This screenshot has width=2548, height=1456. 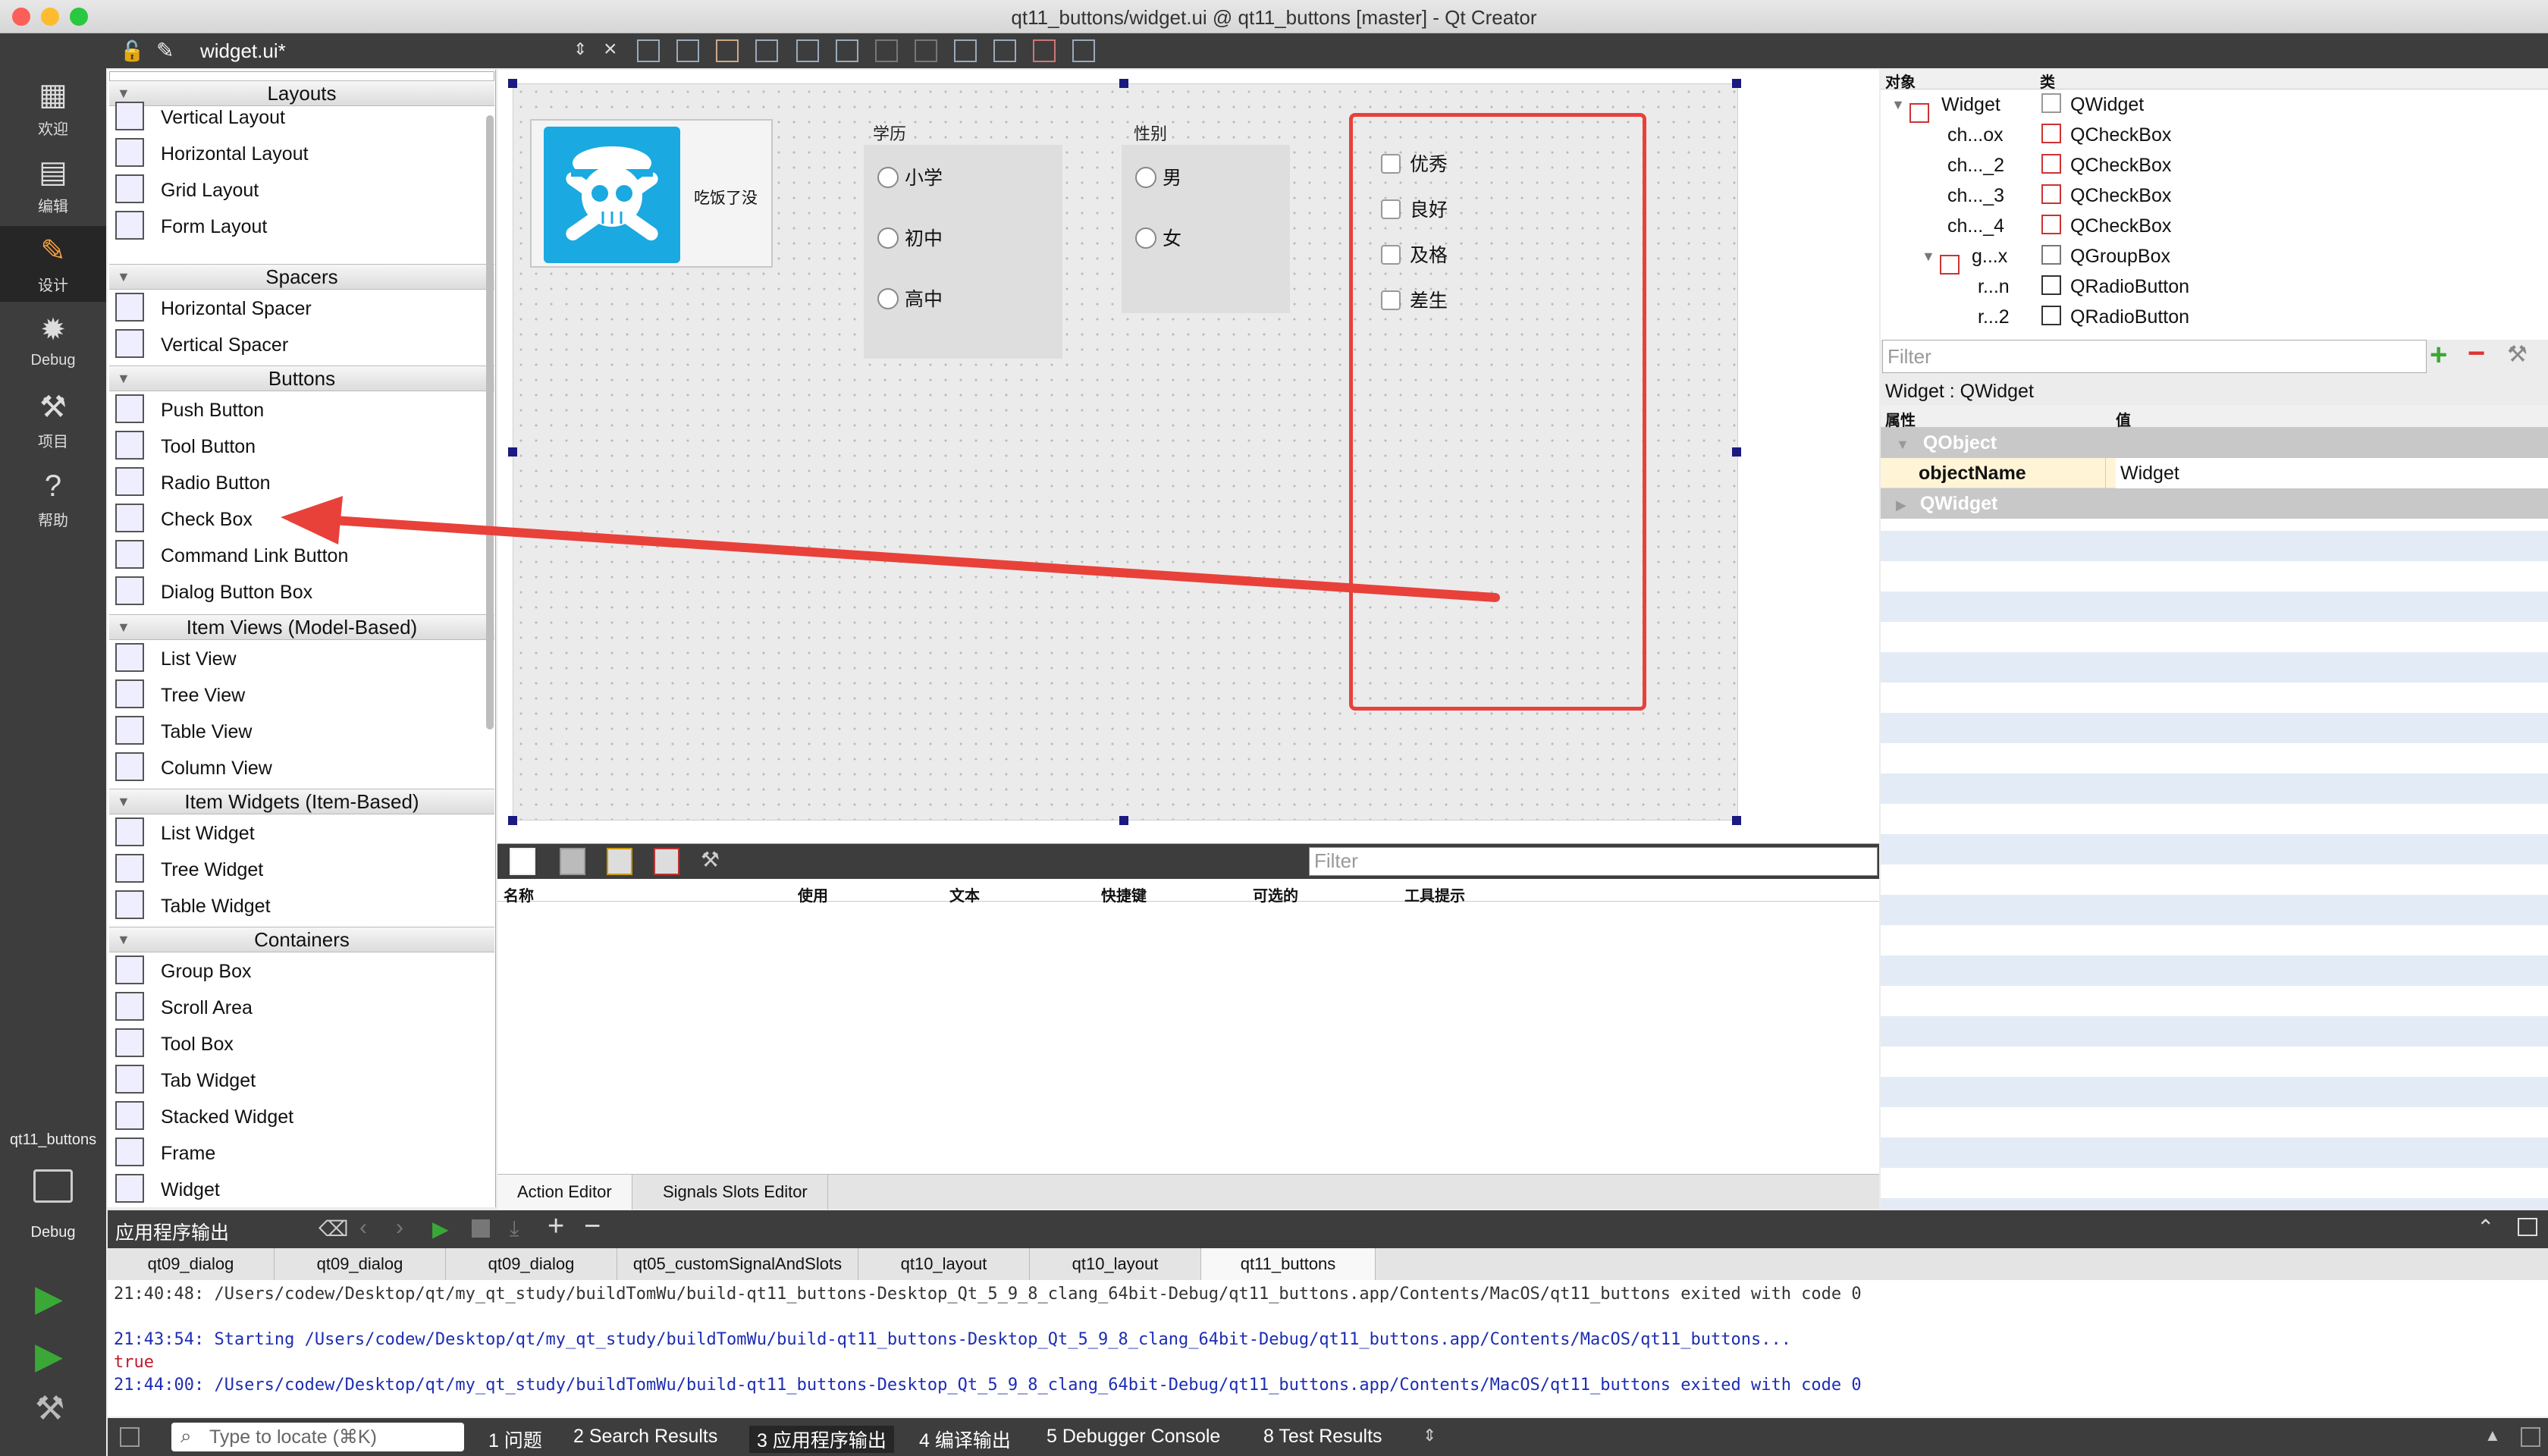 What do you see at coordinates (333, 1228) in the screenshot?
I see `clear-output-icon: ⌫` at bounding box center [333, 1228].